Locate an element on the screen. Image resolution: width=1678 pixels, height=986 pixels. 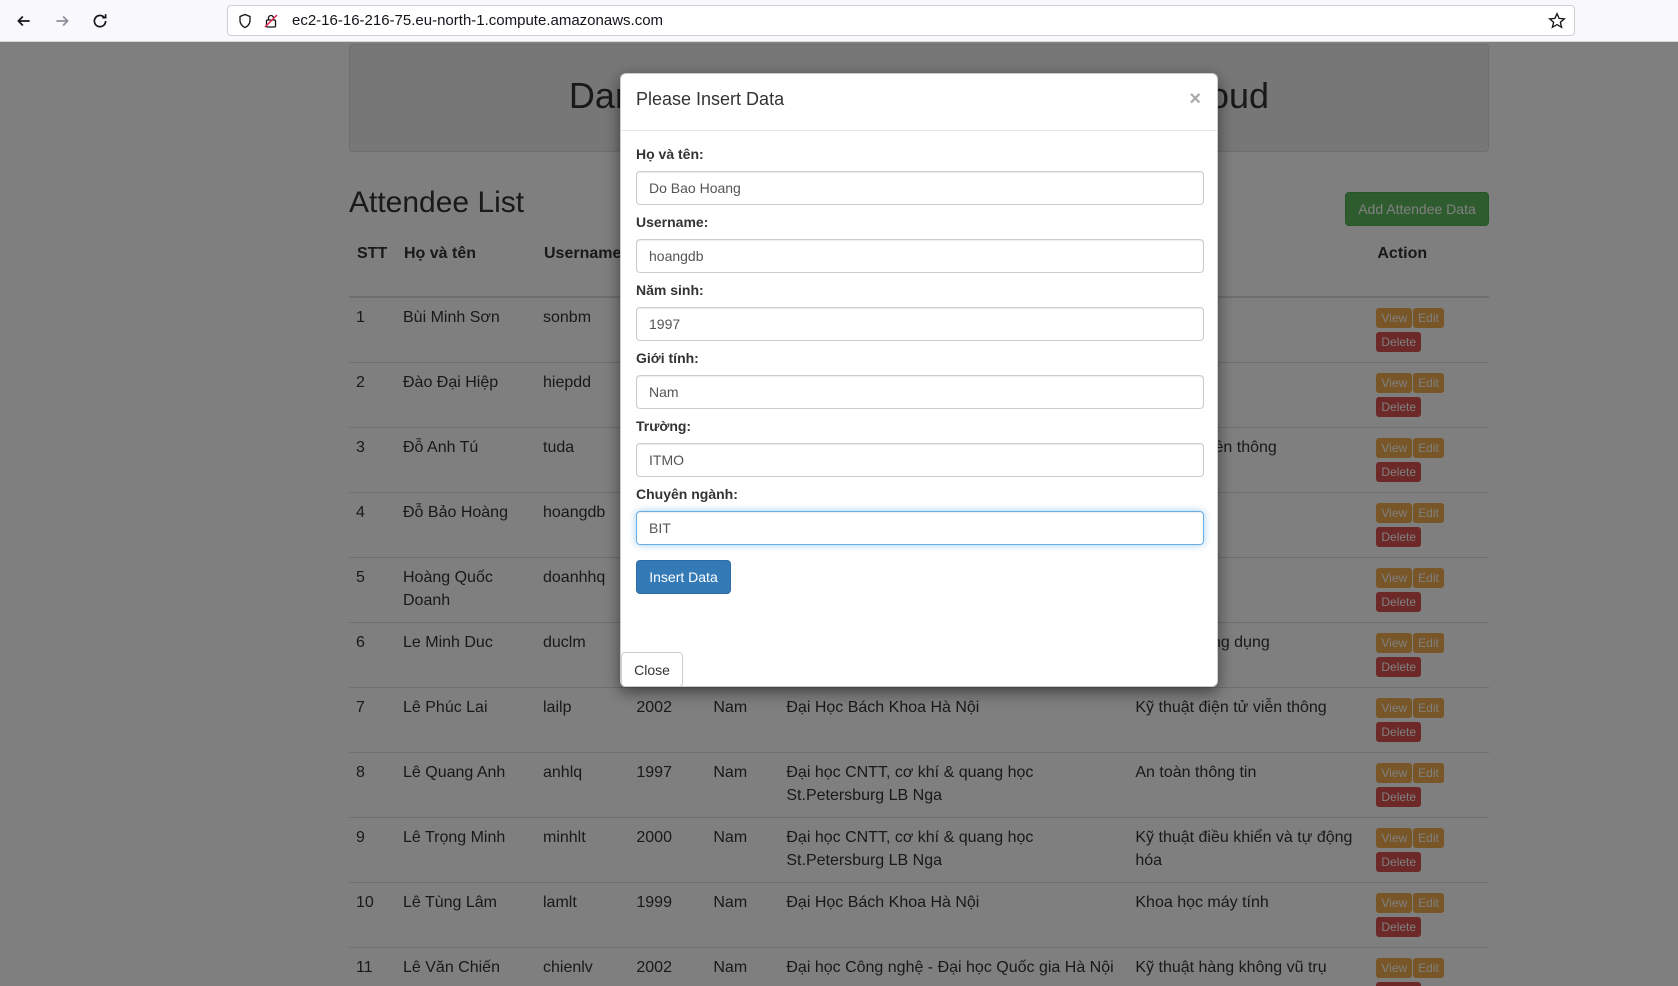
gender-field: Nam is located at coordinates (920, 392).